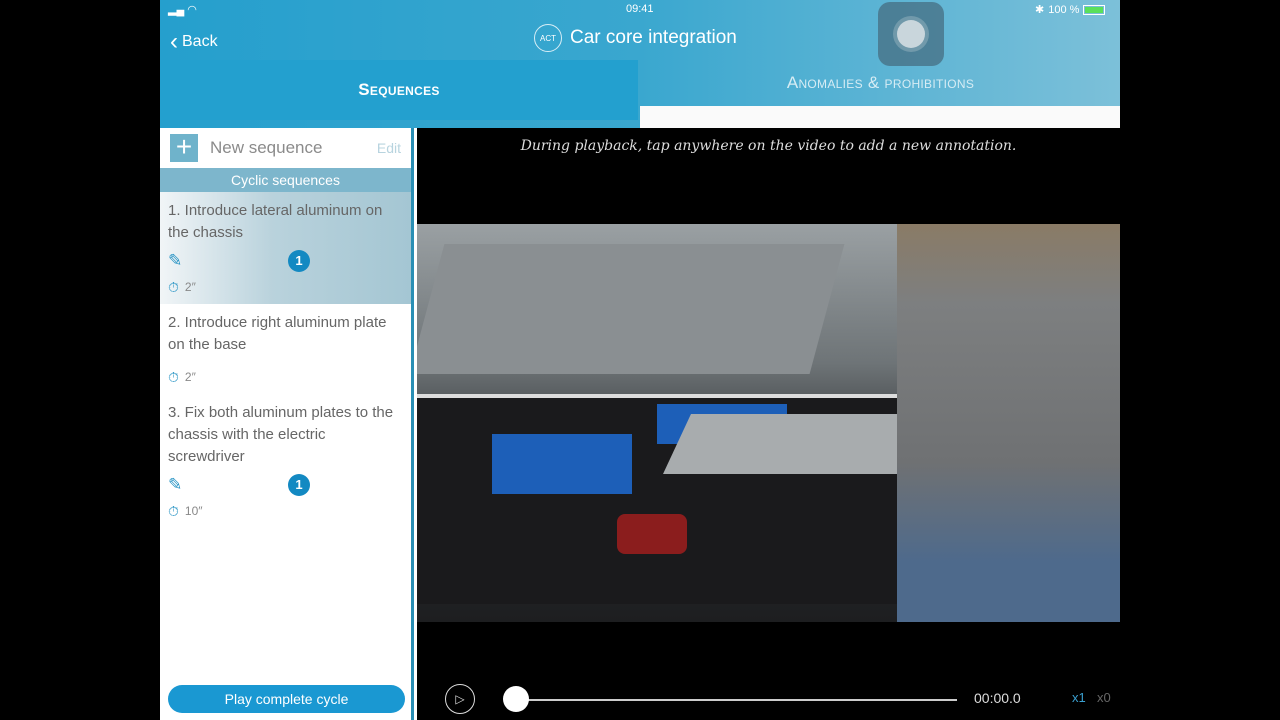  I want to click on speed-x0-button: x0, so click(1104, 697).